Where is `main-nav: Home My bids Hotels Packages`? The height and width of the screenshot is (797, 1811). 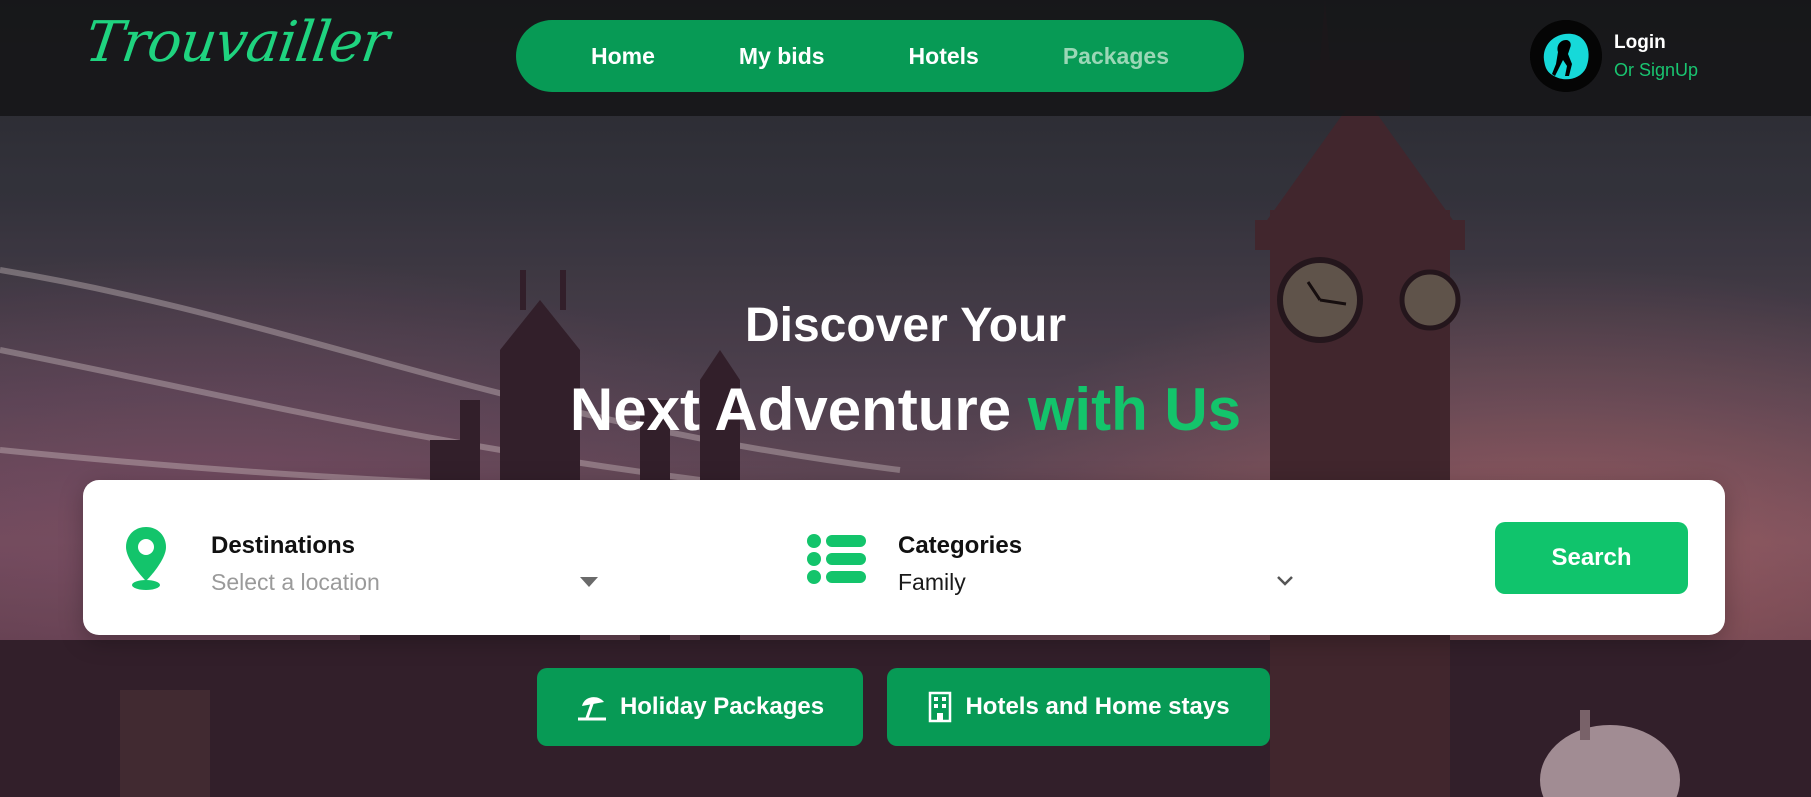 main-nav: Home My bids Hotels Packages is located at coordinates (880, 56).